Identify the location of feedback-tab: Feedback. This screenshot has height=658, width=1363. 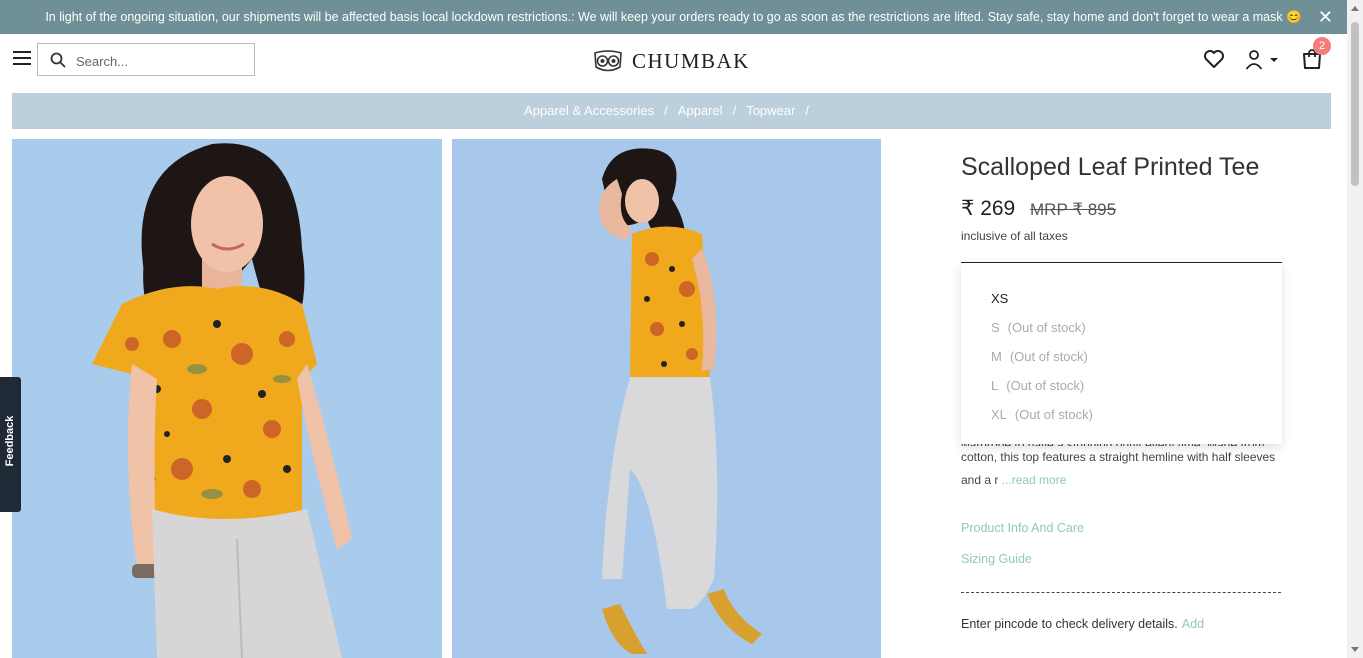
(10, 444).